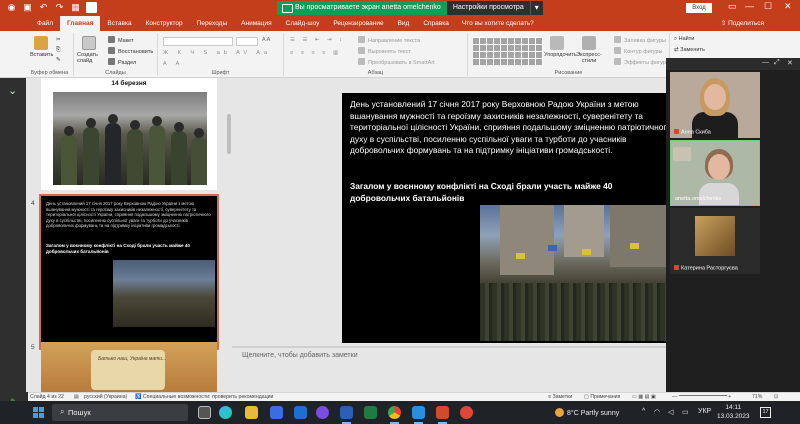 Image resolution: width=800 pixels, height=424 pixels. I want to click on language-status: русский (Украина), so click(105, 397).